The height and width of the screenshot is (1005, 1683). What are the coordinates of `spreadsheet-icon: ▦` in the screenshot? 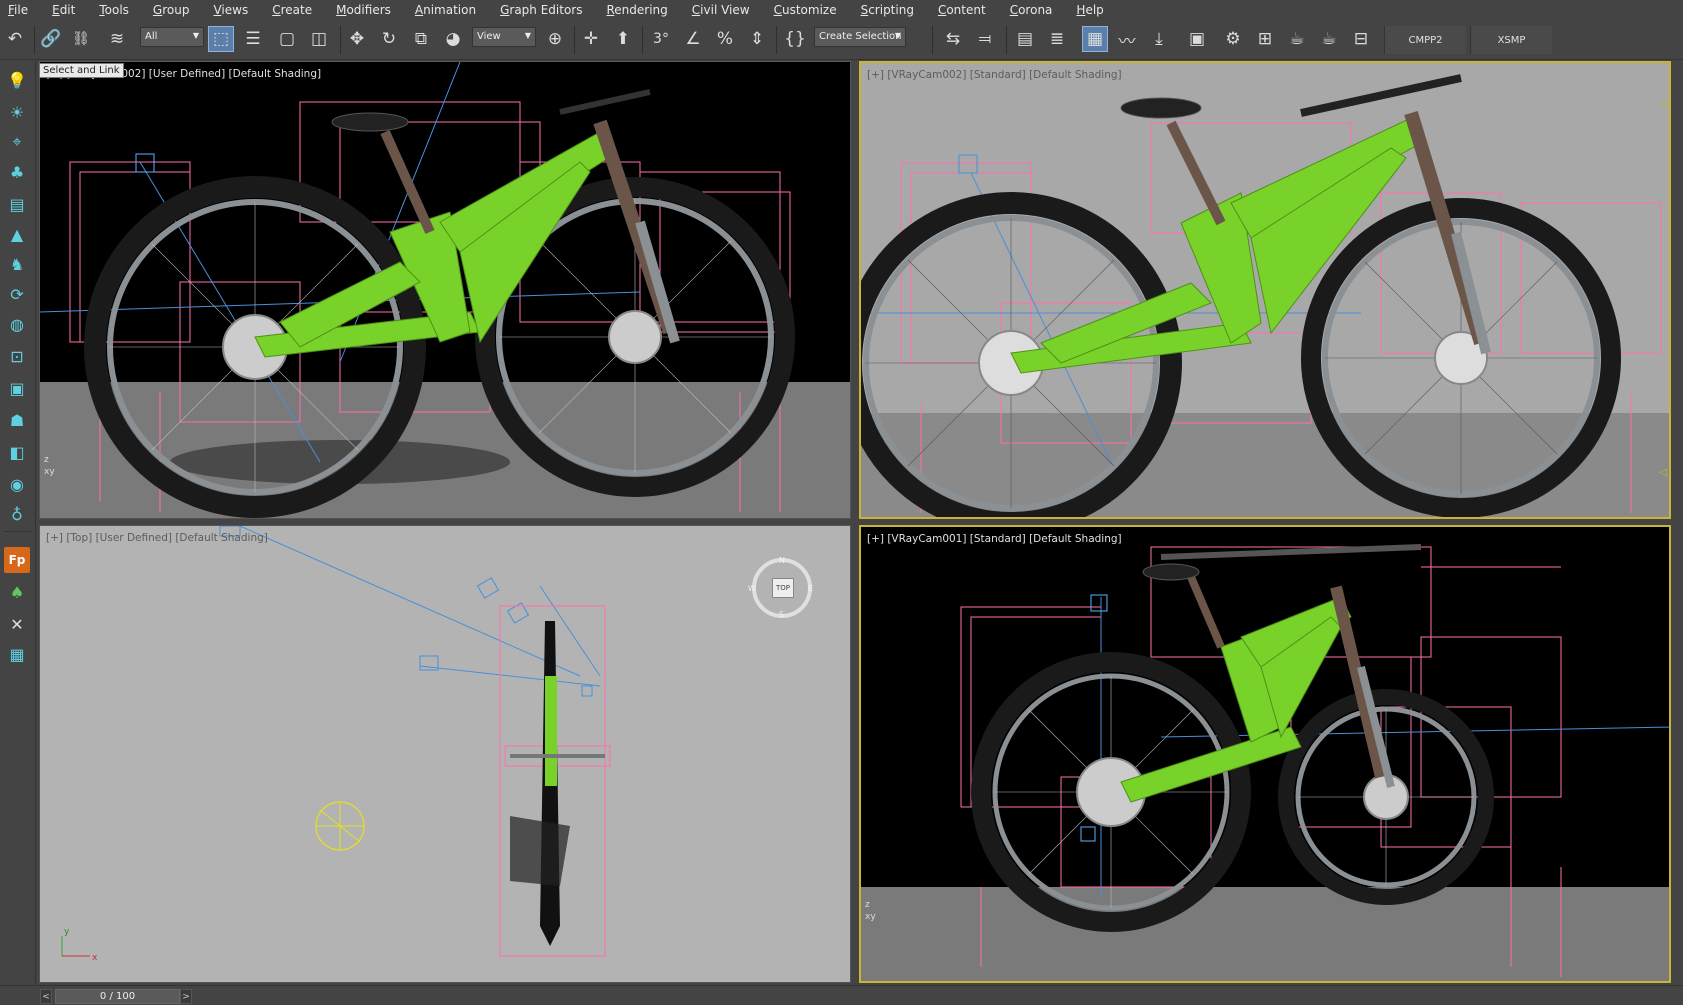 It's located at (17, 654).